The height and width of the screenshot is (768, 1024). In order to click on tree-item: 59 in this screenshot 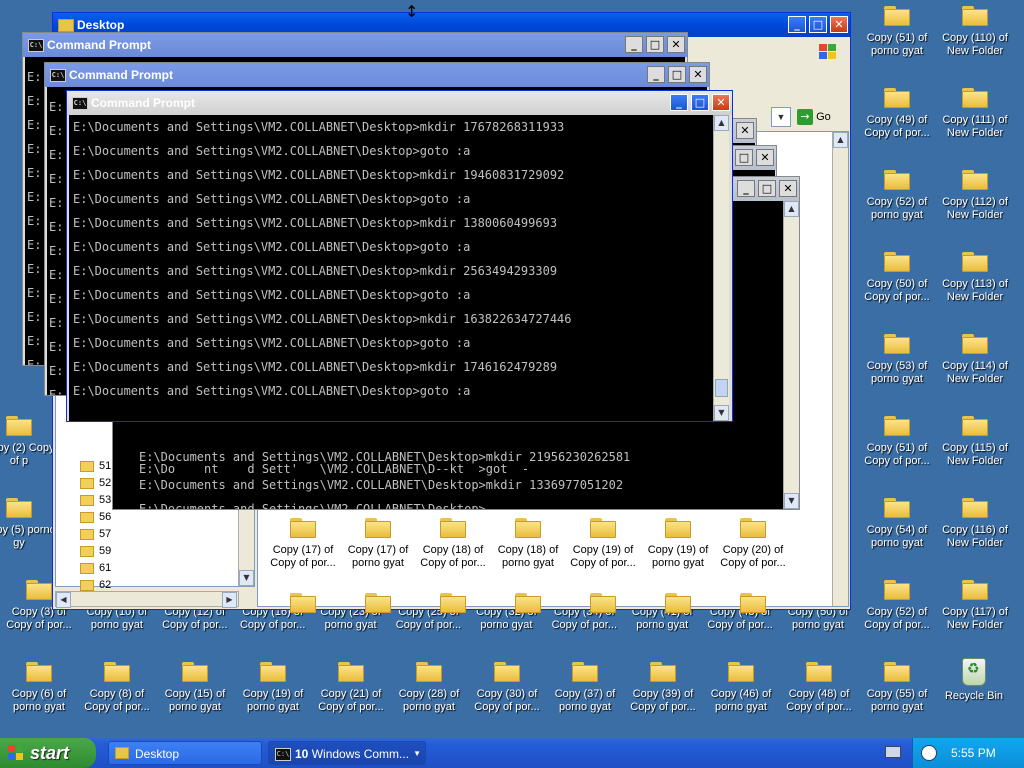, I will do `click(95, 551)`.